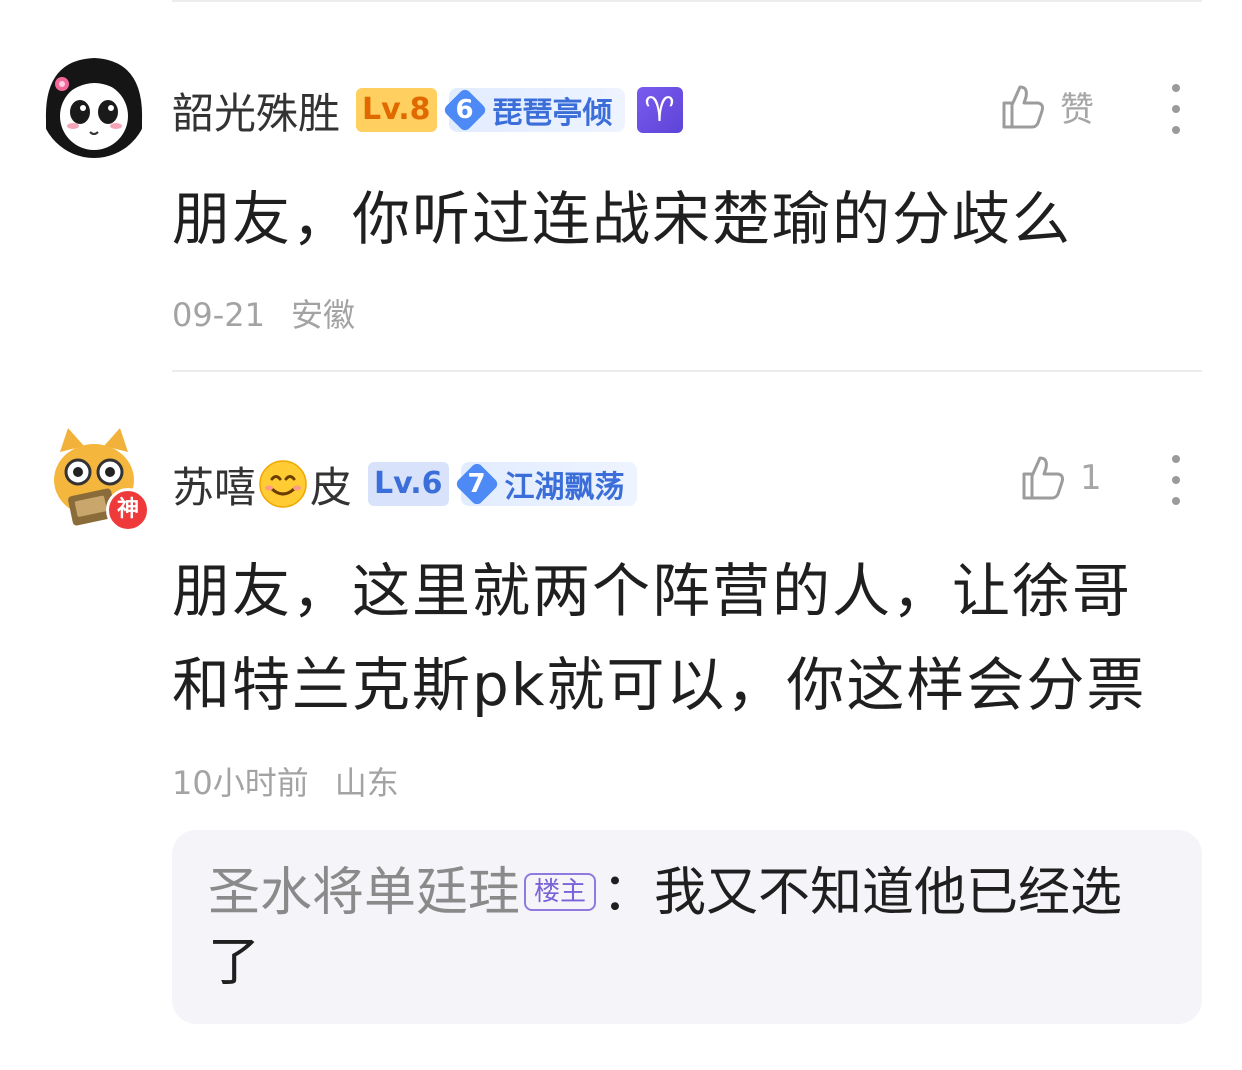 This screenshot has height=1070, width=1242. What do you see at coordinates (364, 893) in the screenshot?
I see `reply-author: 圣水将单廷珪` at bounding box center [364, 893].